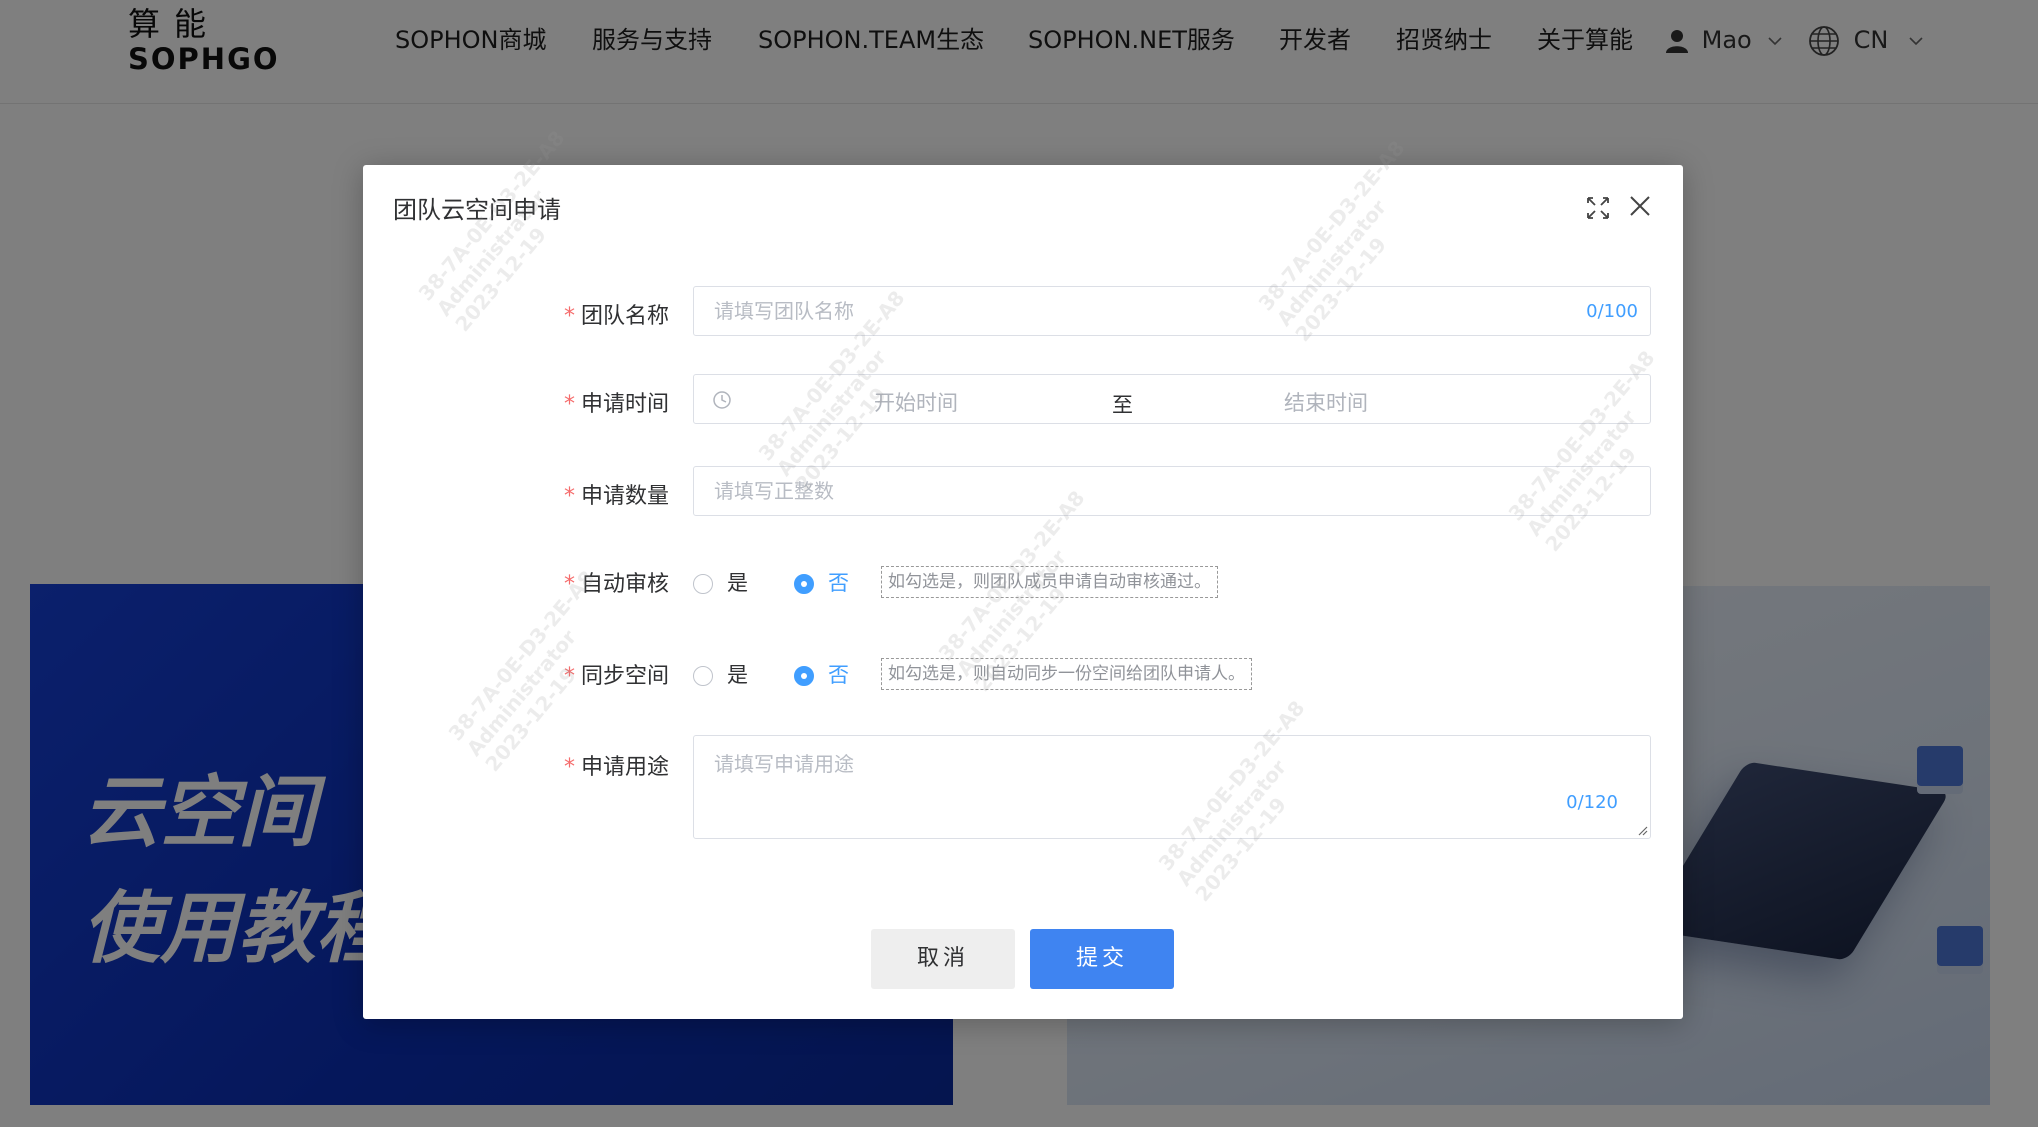 Image resolution: width=2038 pixels, height=1127 pixels. I want to click on purpose-textarea, so click(1172, 787).